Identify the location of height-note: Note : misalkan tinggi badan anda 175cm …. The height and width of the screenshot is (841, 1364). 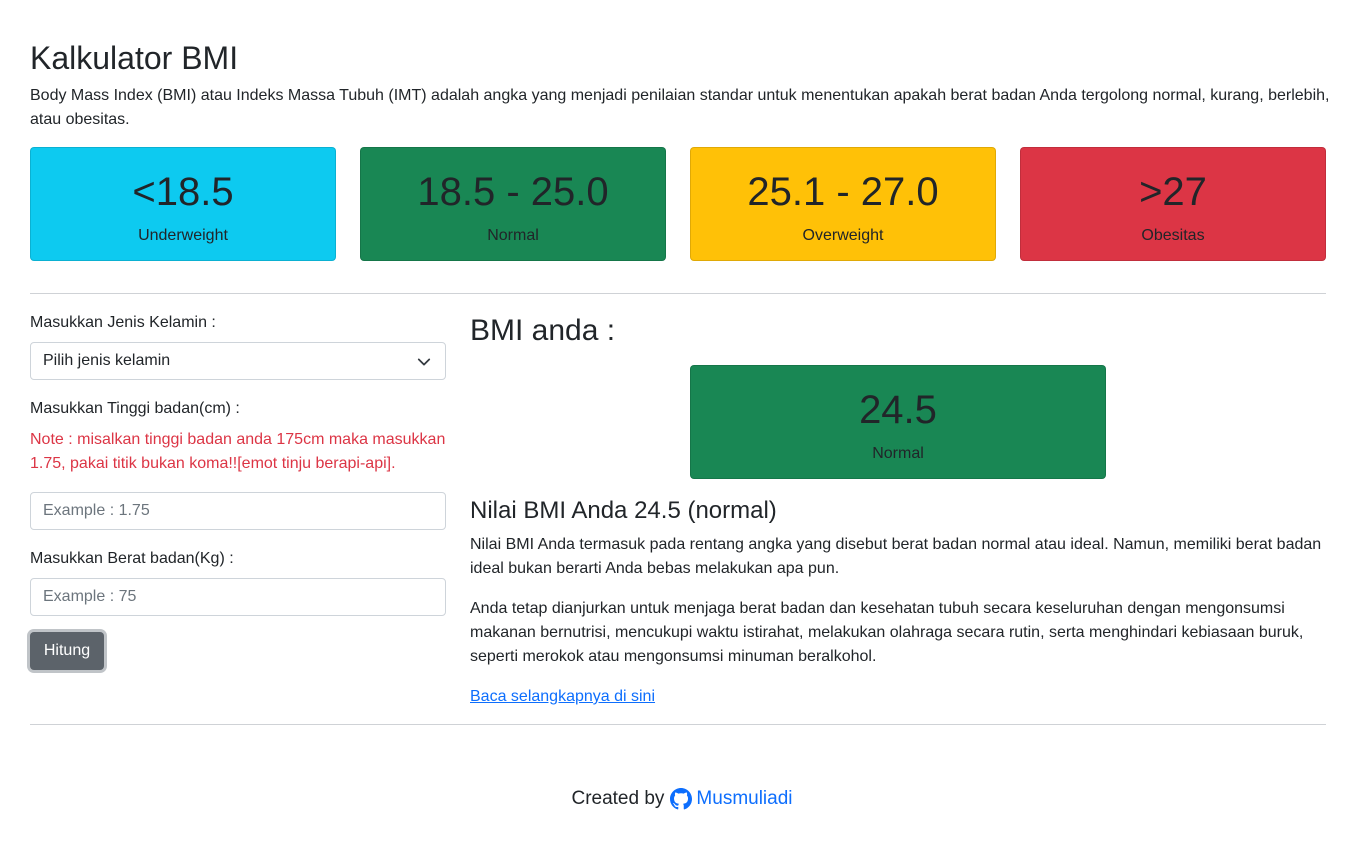
(238, 451).